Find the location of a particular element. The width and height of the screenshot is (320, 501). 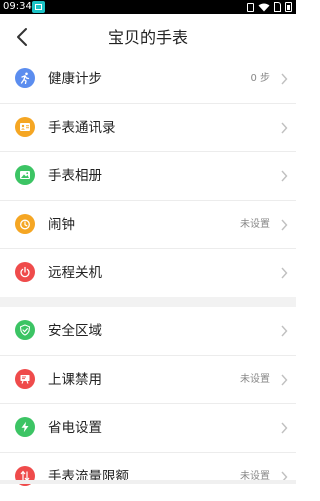

row-safe-zone: 安全区域 is located at coordinates (148, 331).